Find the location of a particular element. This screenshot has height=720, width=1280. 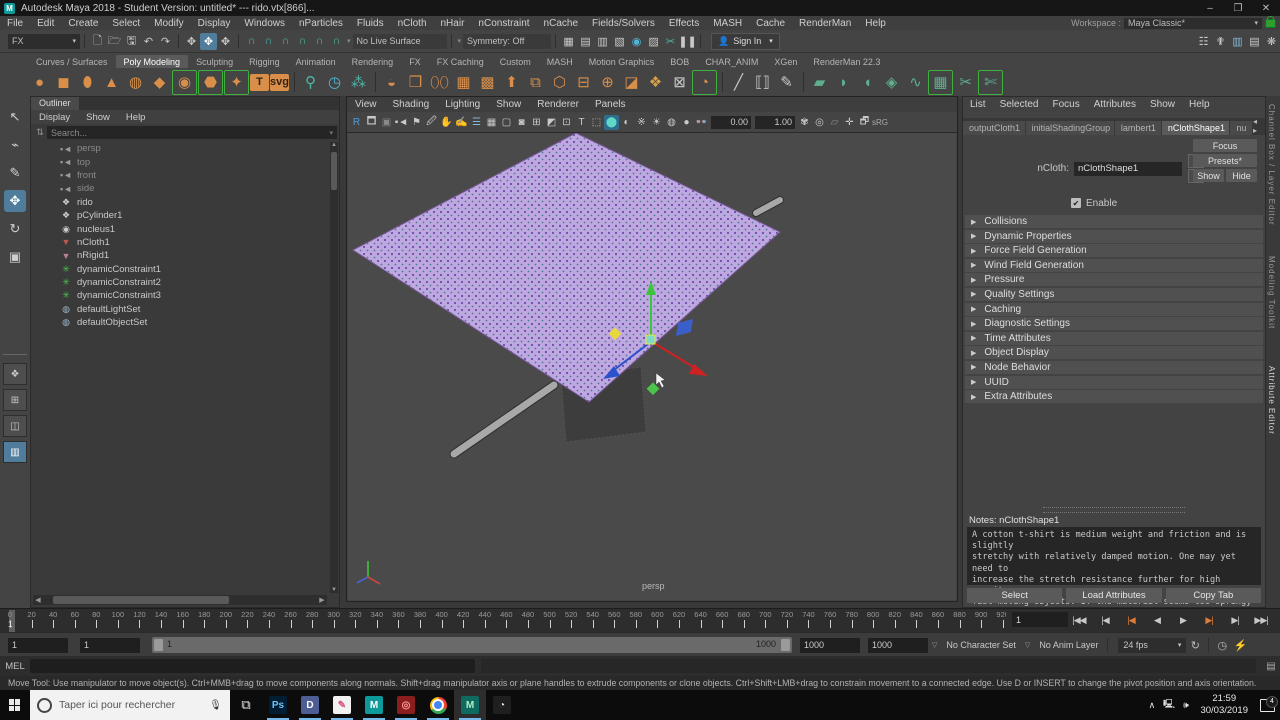

section-node-behavior: ▶ Node Behavior is located at coordinates (1114, 367).